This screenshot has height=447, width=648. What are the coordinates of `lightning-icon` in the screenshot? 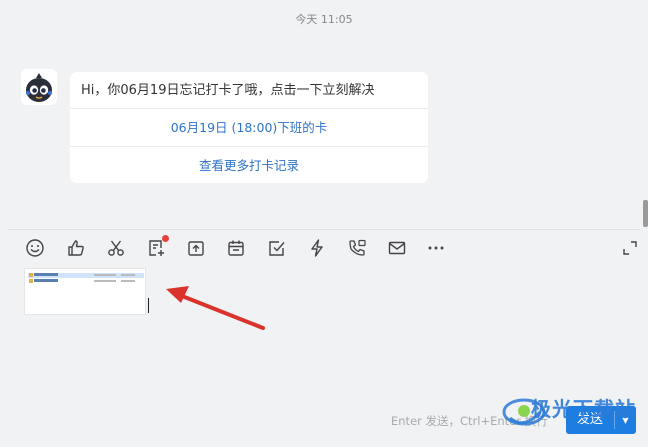 It's located at (317, 248).